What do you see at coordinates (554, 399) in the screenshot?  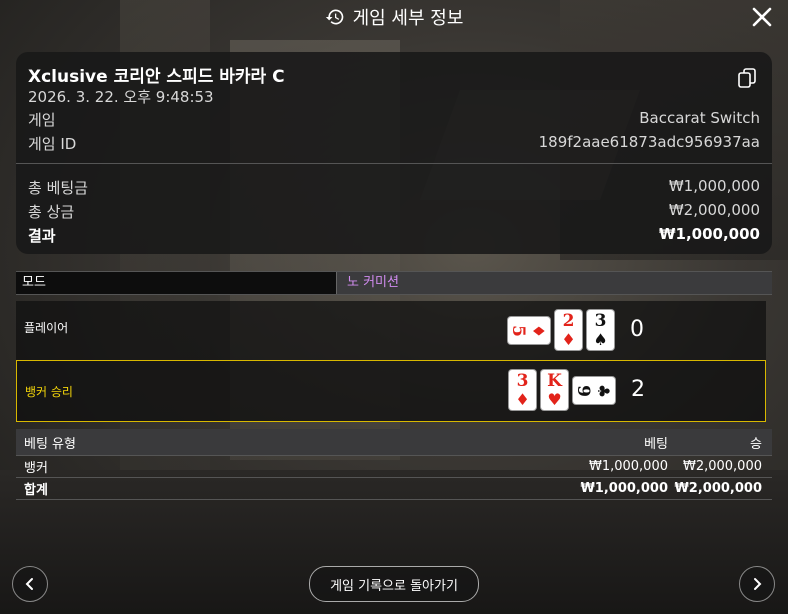 I see `card-suit: ♥` at bounding box center [554, 399].